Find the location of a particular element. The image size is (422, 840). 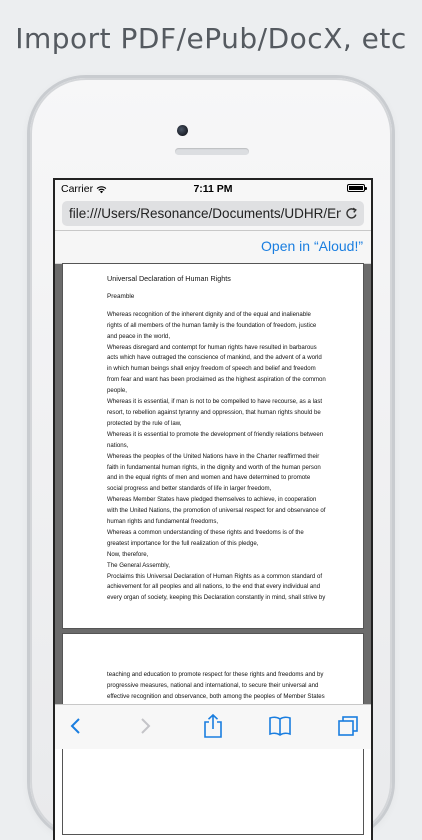

front-camera is located at coordinates (182, 130).